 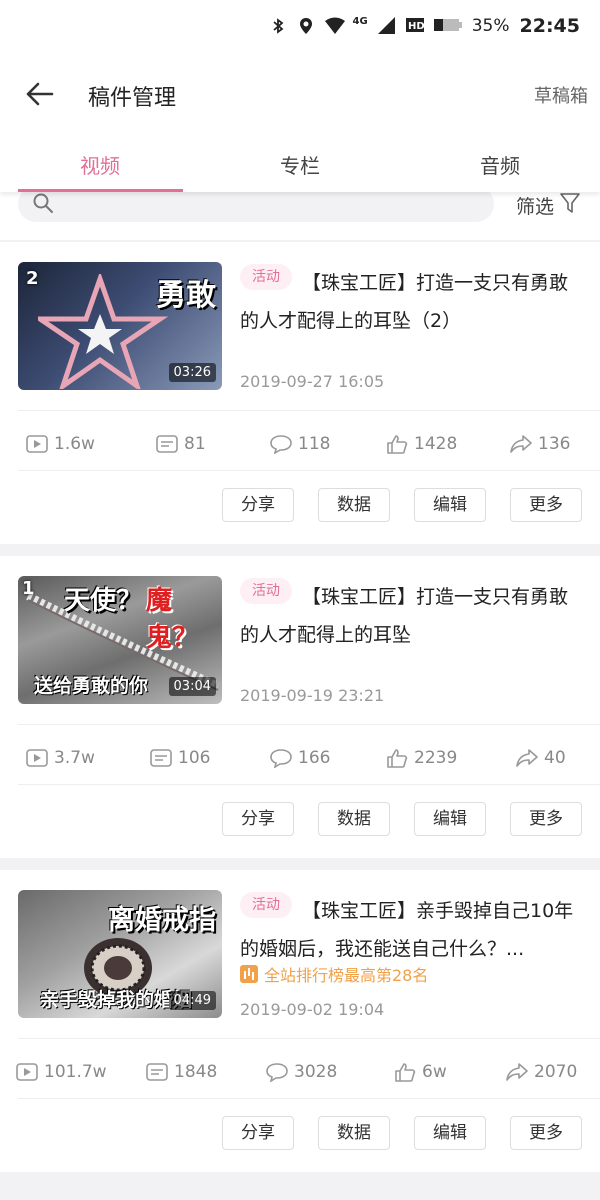 What do you see at coordinates (314, 758) in the screenshot?
I see `comments-count: 166` at bounding box center [314, 758].